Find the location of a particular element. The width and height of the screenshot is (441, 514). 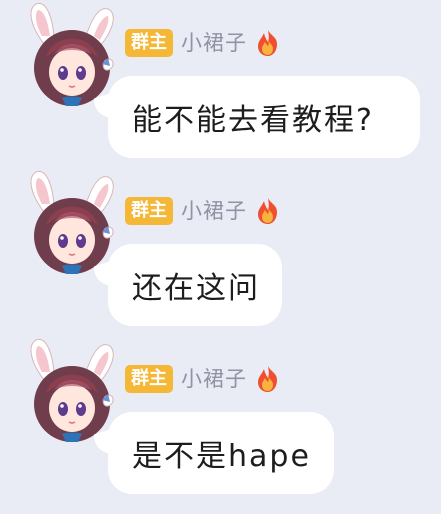

message-bubble: 还在这问 is located at coordinates (195, 285).